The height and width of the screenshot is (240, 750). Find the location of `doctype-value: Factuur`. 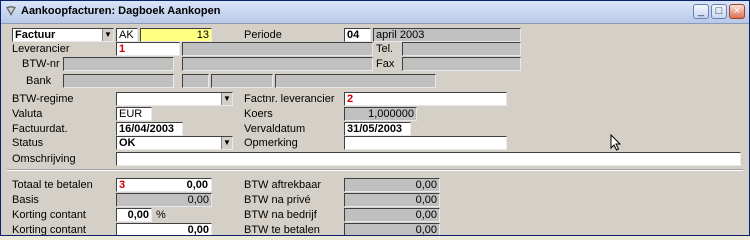

doctype-value: Factuur is located at coordinates (35, 35).